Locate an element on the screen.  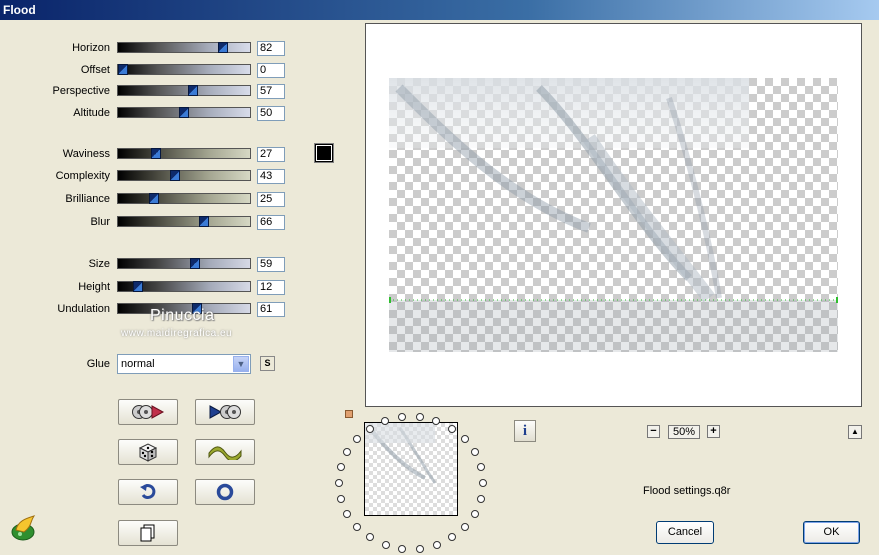
load-preset-icon is located at coordinates (148, 412).